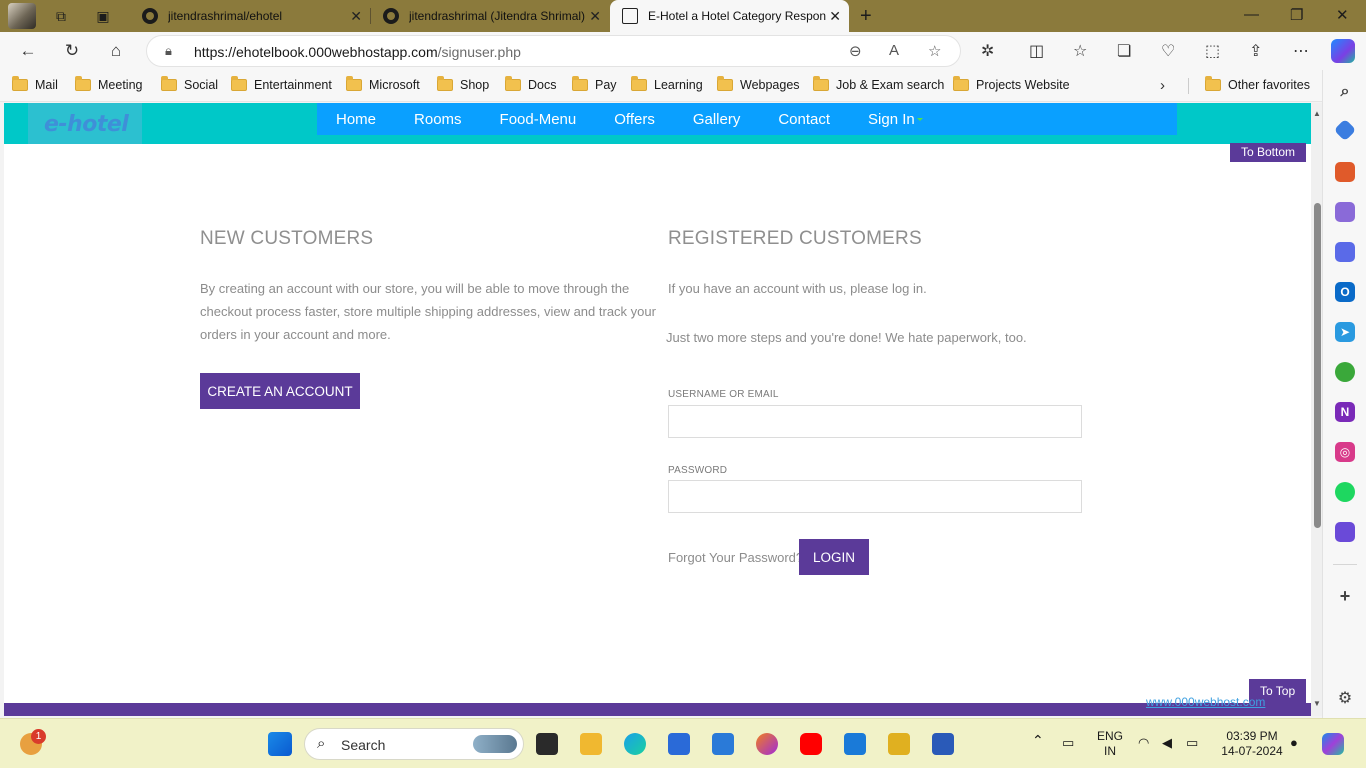 This screenshot has height=768, width=1366. Describe the element at coordinates (717, 119) in the screenshot. I see `nav-gallery: Gallery` at that location.